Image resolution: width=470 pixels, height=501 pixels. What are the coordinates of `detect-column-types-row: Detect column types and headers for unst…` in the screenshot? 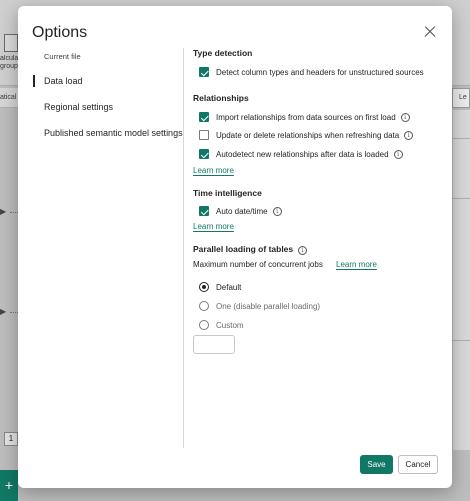 It's located at (311, 72).